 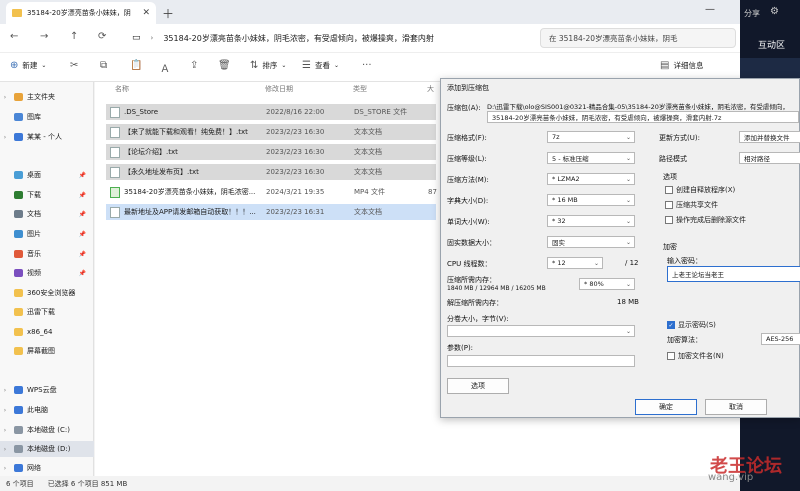 I want to click on sidebar-item-personal: › 某某 - 个人, so click(x=47, y=137).